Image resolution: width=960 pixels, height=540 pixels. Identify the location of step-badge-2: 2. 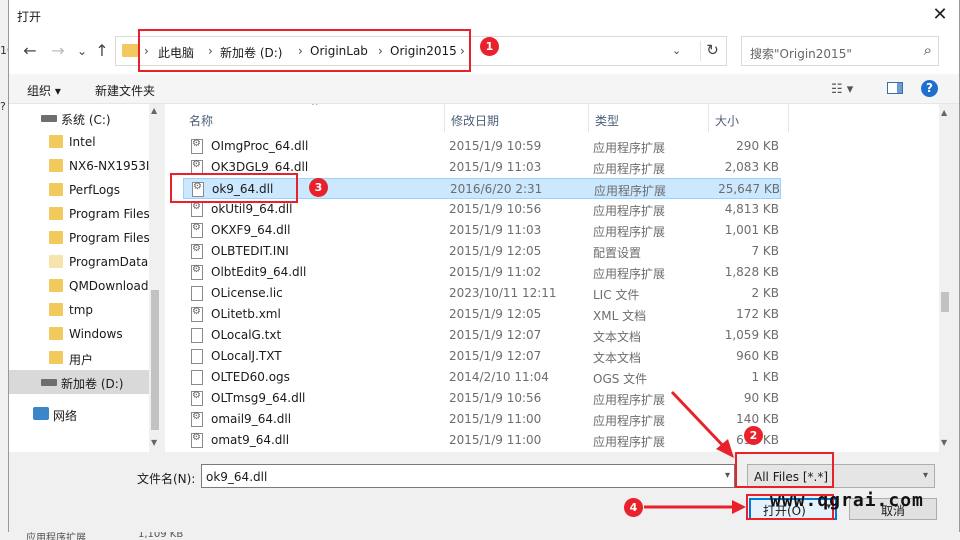
(753, 435).